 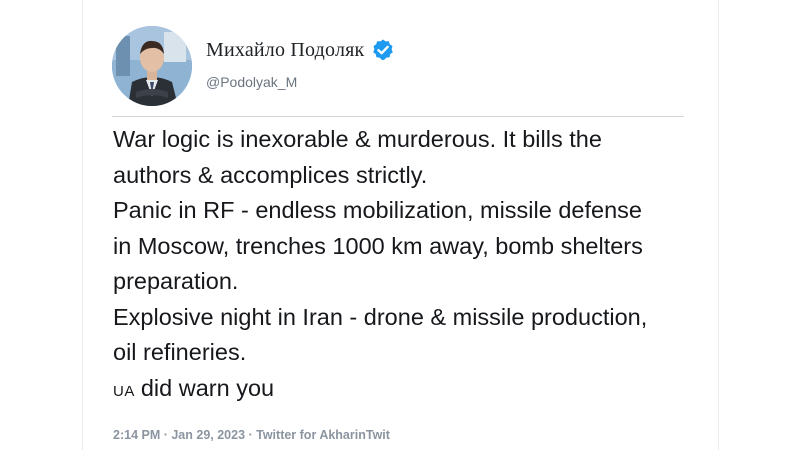 What do you see at coordinates (207, 387) in the screenshot?
I see `tweet-line-last-text: did warn you` at bounding box center [207, 387].